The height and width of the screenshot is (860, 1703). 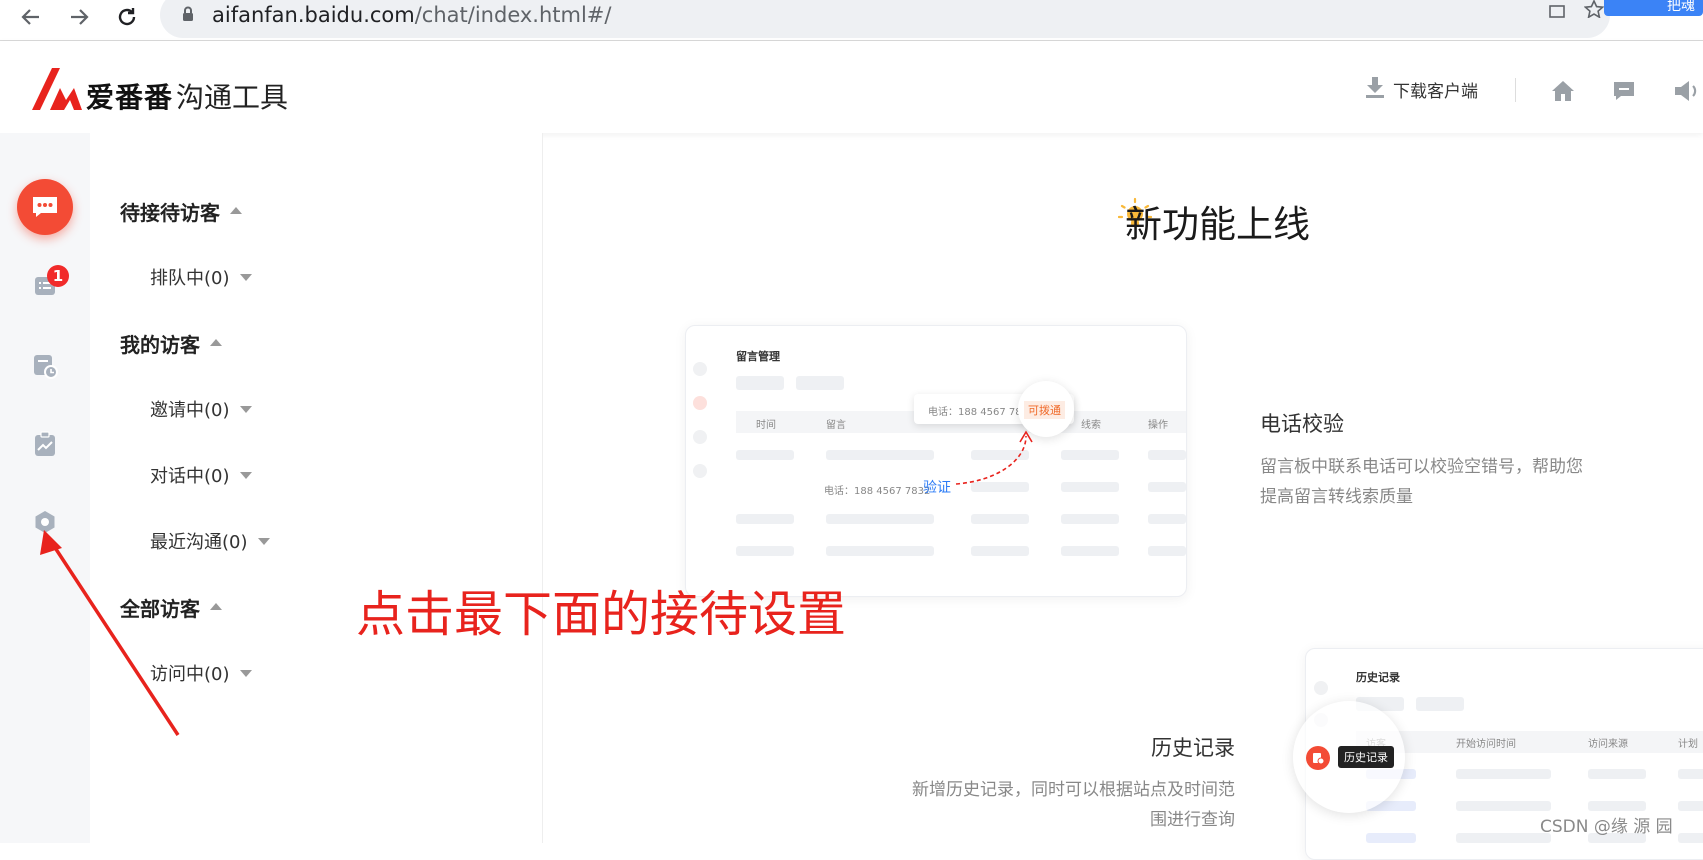 I want to click on watermark: CSDN @缘 源 园, so click(x=1606, y=827).